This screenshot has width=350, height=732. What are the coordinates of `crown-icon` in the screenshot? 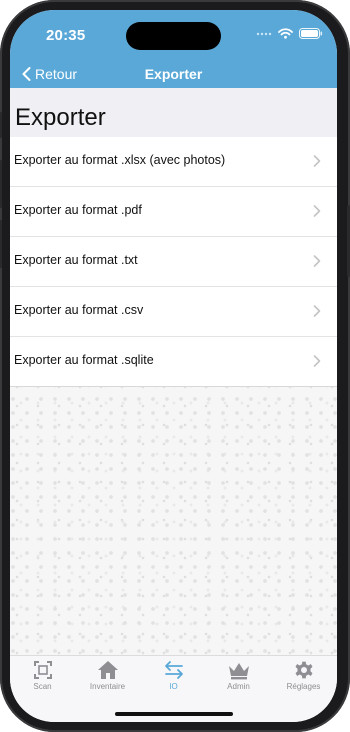 It's located at (238, 671).